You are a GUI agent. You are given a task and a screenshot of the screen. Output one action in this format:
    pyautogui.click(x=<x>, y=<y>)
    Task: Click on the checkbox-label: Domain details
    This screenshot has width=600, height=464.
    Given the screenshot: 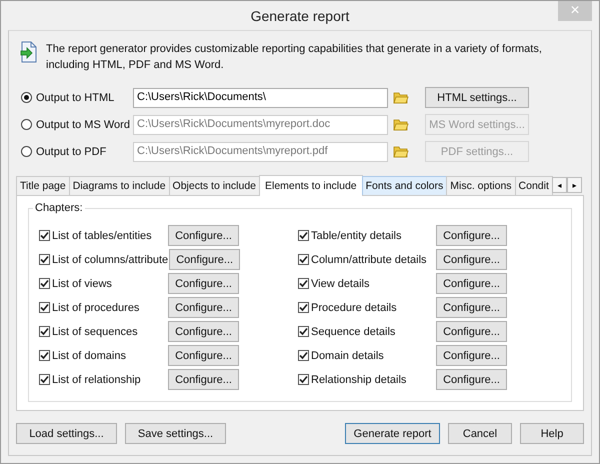 What is the action you would take?
    pyautogui.click(x=347, y=356)
    